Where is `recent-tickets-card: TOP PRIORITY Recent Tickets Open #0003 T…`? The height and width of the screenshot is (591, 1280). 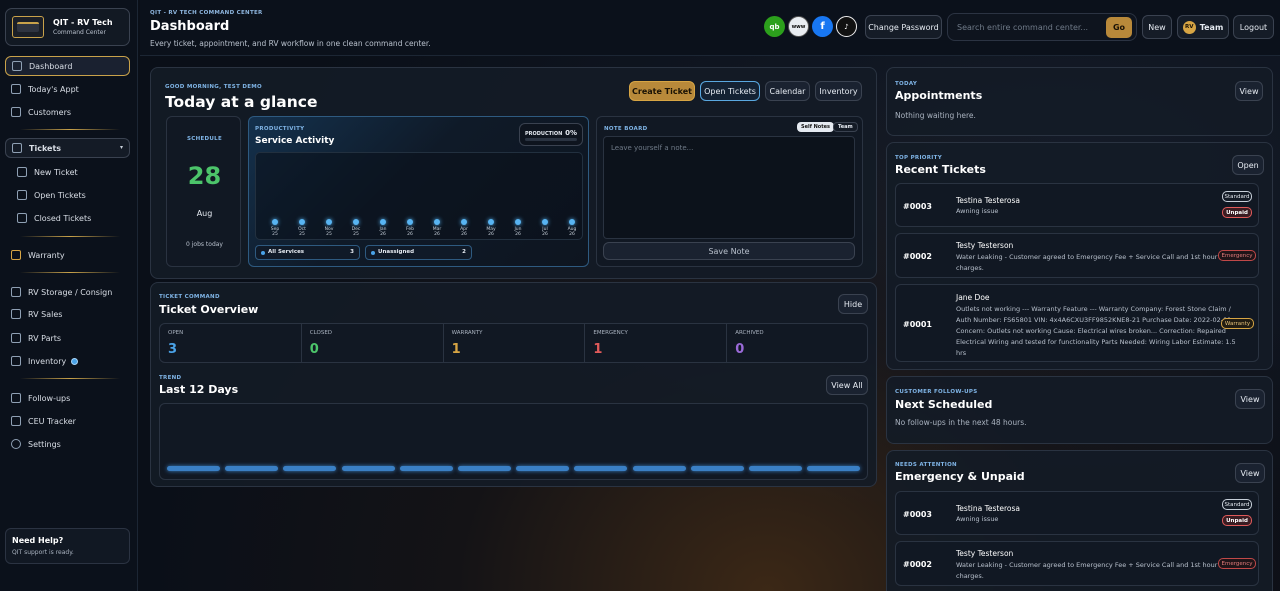
recent-tickets-card: TOP PRIORITY Recent Tickets Open #0003 T… is located at coordinates (1079, 256).